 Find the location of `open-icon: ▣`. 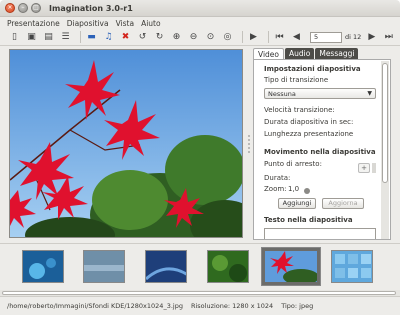

open-icon: ▣ is located at coordinates (31, 37).